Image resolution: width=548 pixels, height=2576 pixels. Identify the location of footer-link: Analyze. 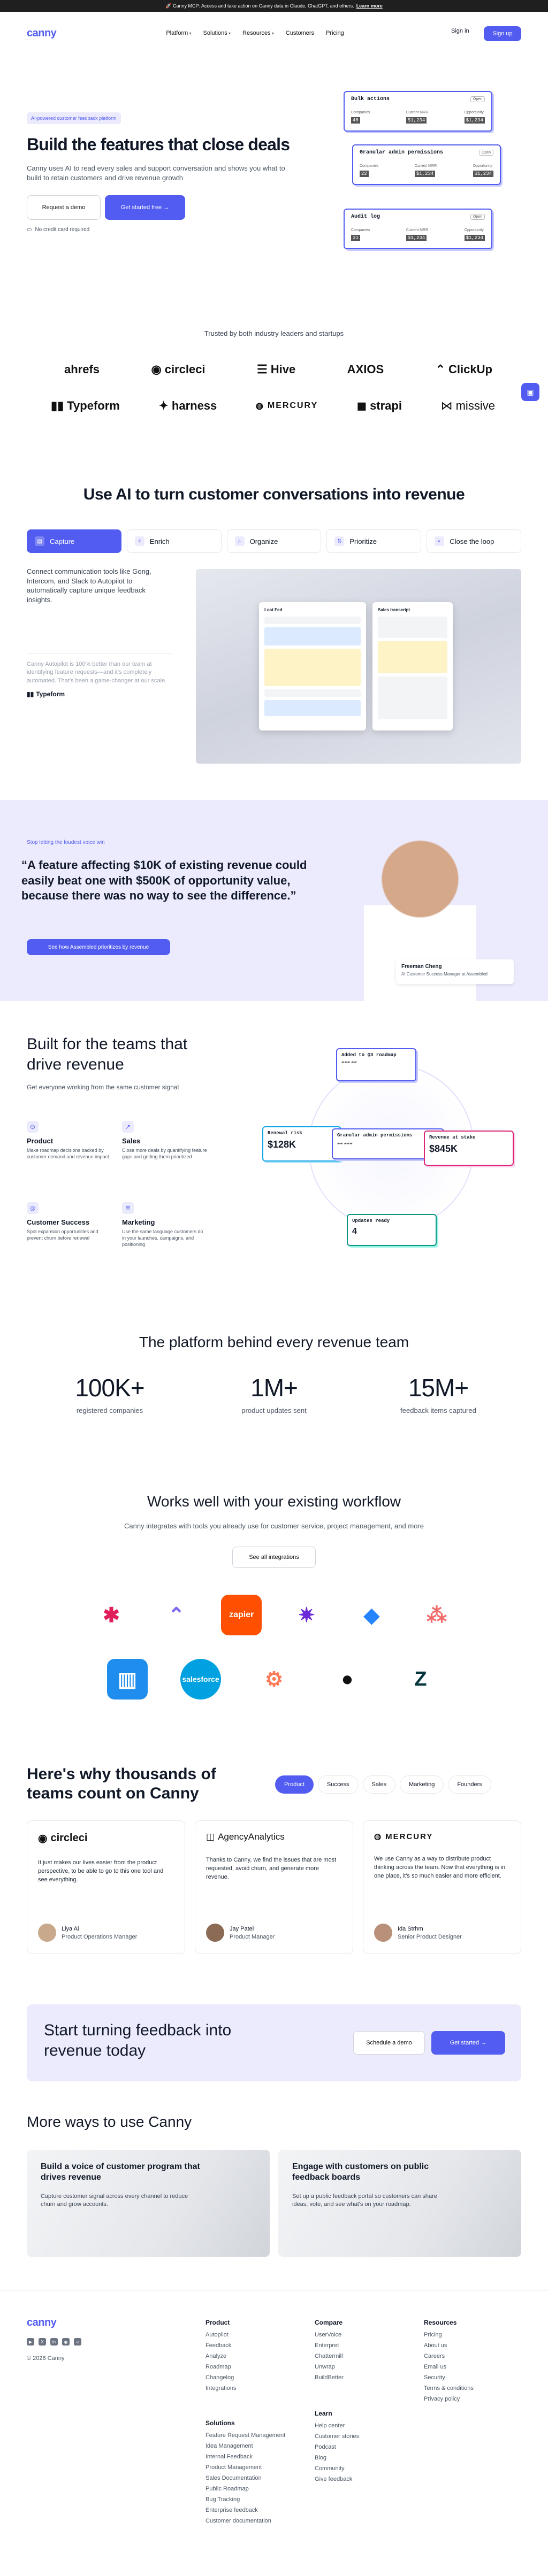
(221, 2356).